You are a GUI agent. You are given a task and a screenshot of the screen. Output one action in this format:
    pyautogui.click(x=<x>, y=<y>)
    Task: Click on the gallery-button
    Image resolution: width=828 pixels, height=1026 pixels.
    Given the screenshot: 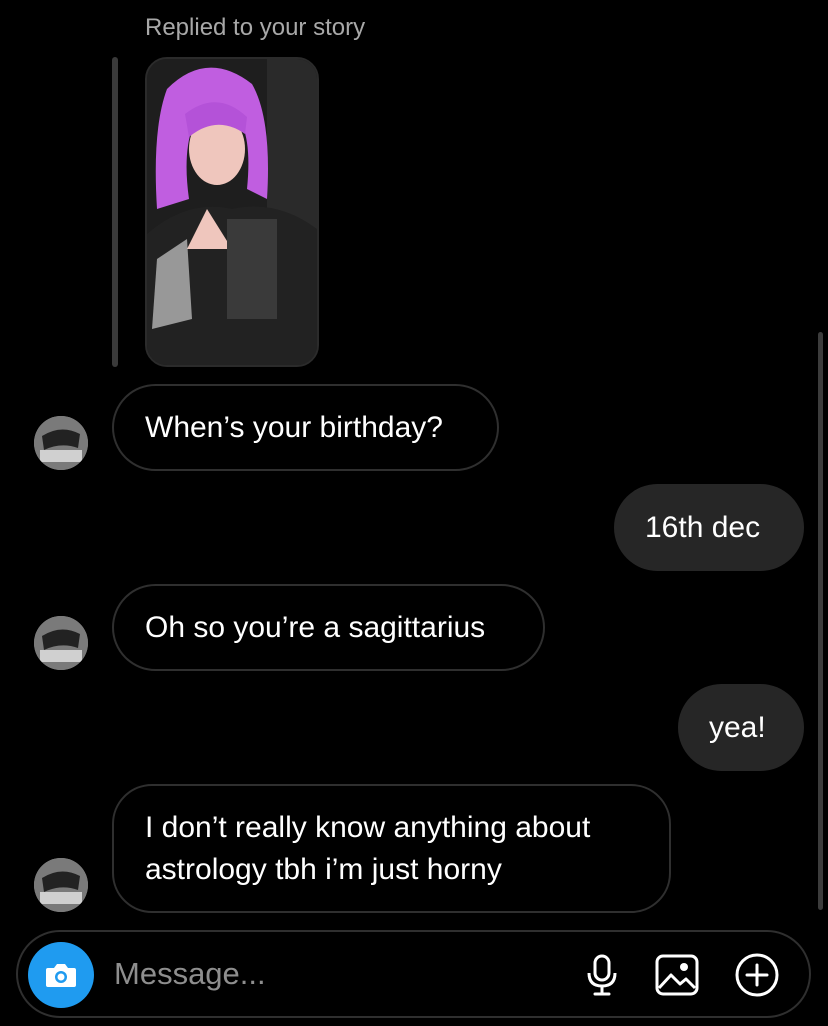 What is the action you would take?
    pyautogui.click(x=677, y=975)
    